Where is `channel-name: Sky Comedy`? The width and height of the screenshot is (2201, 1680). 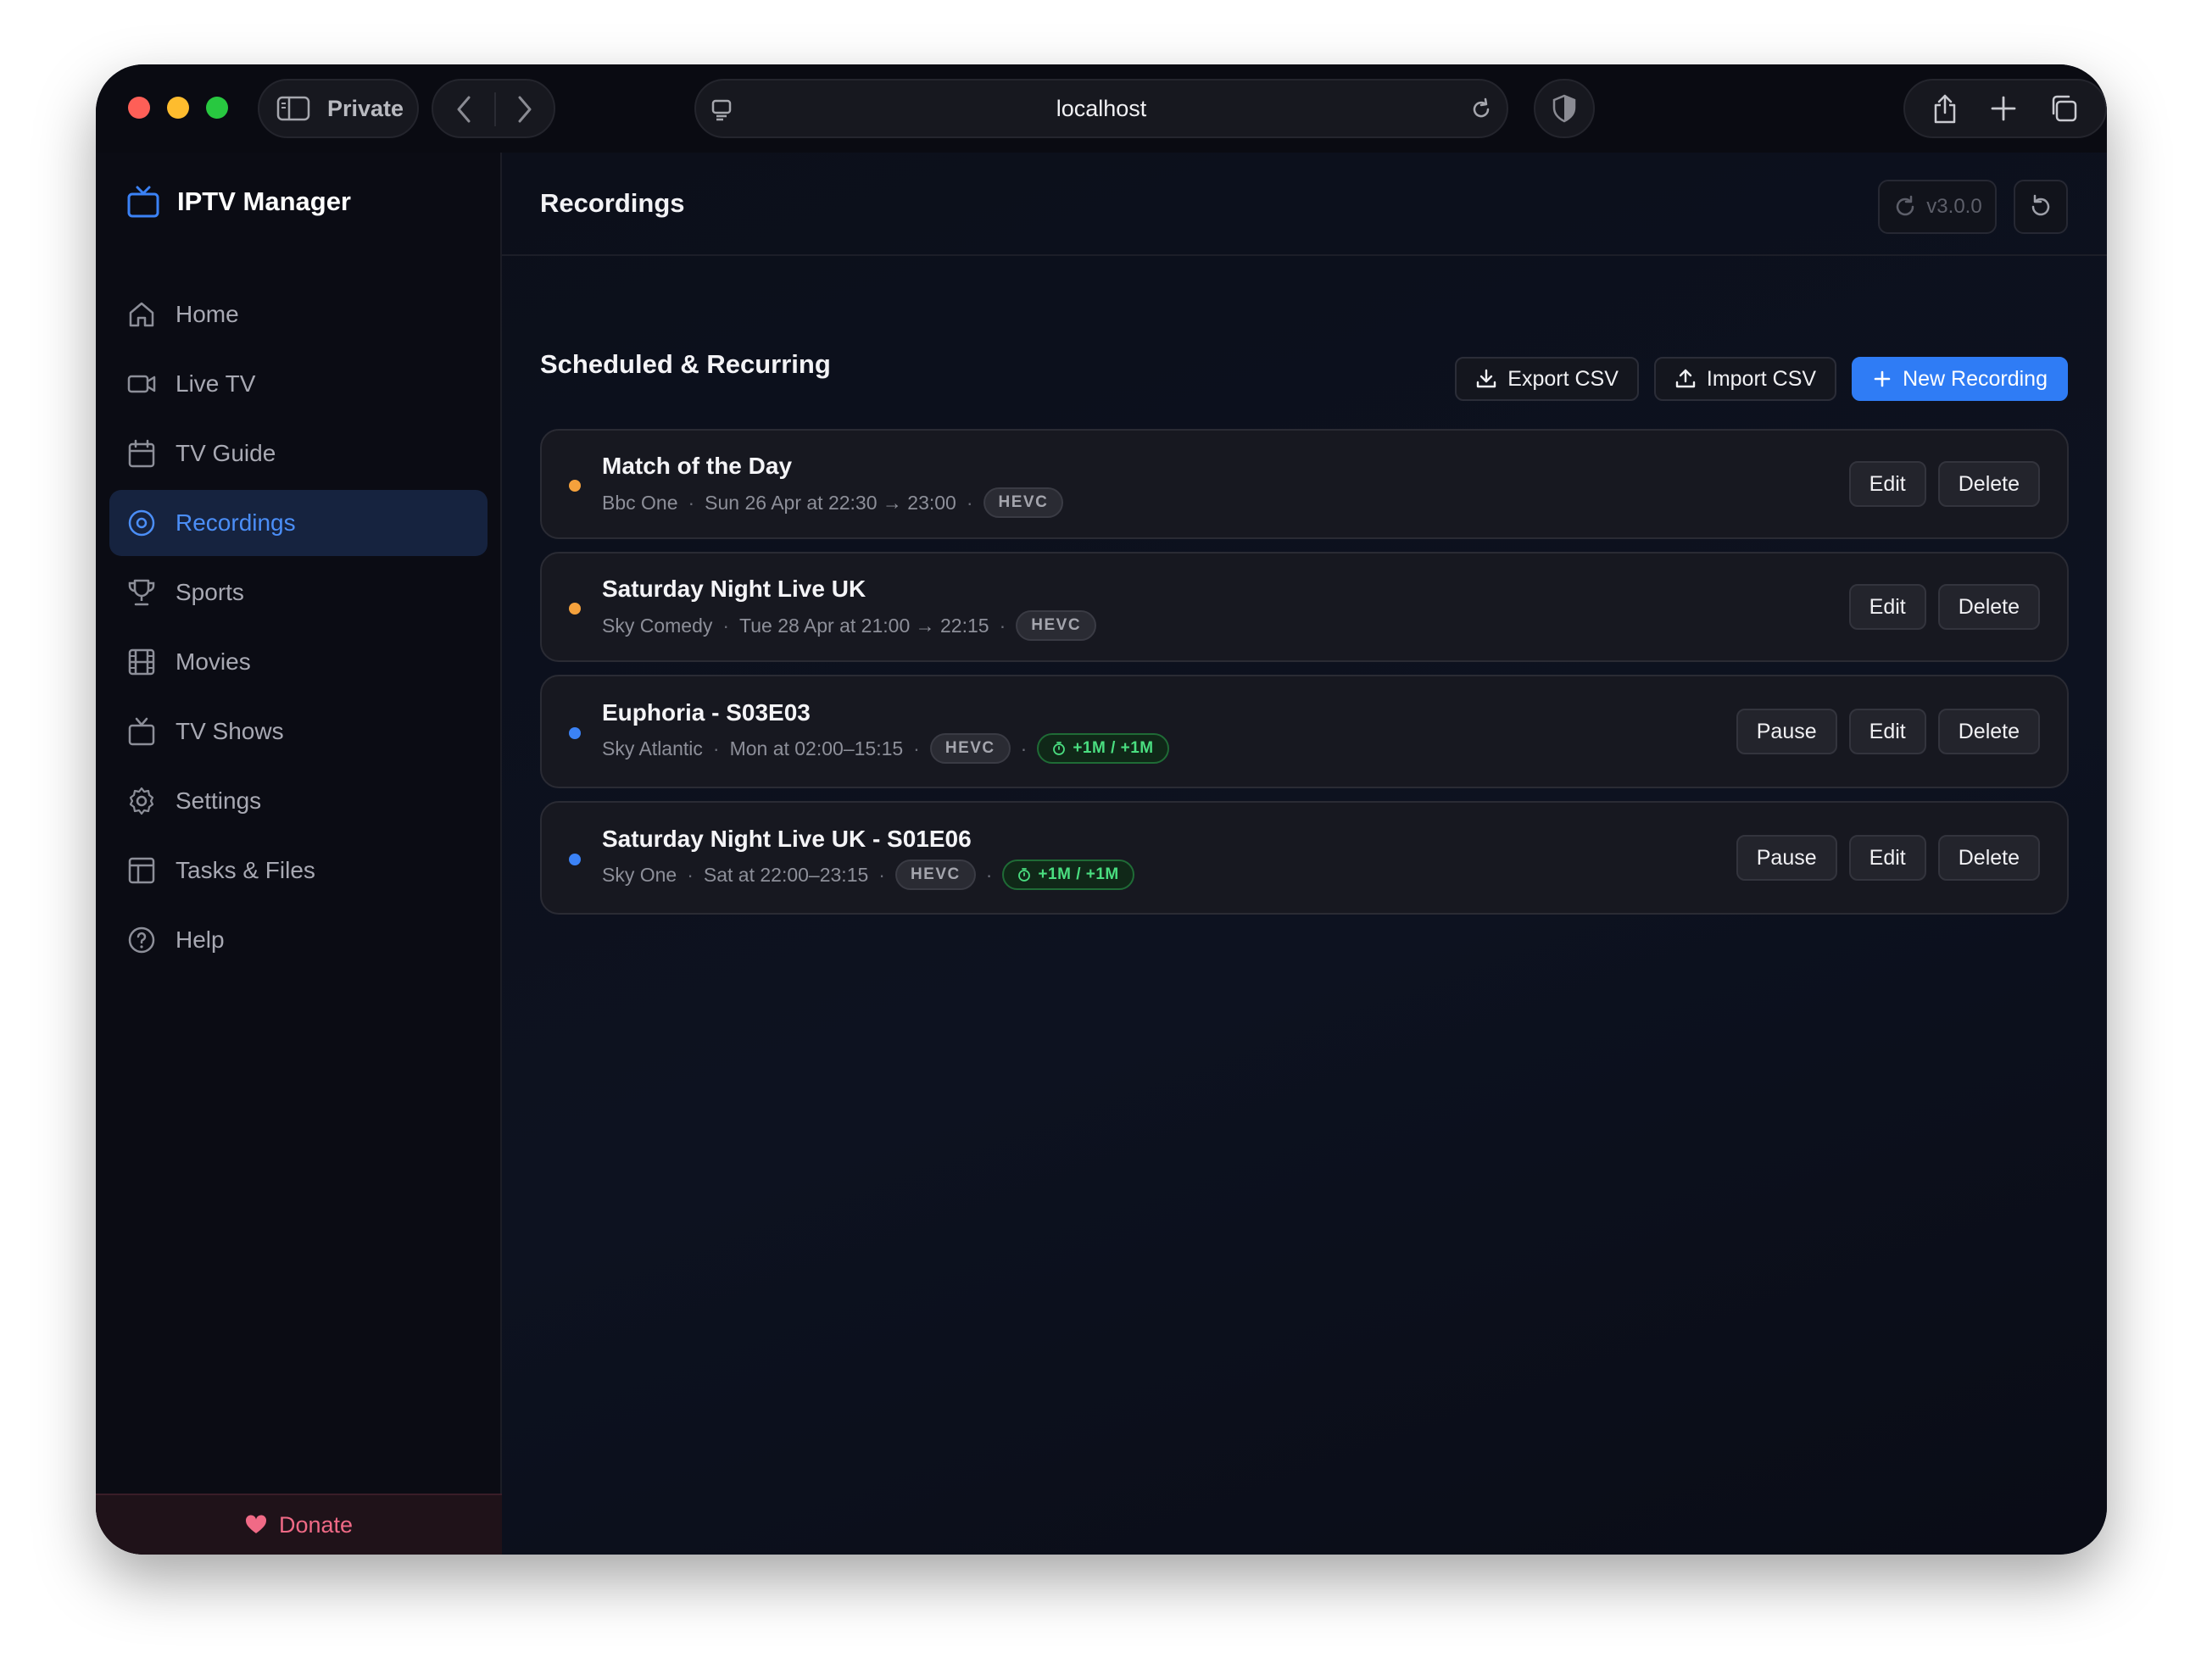
channel-name: Sky Comedy is located at coordinates (657, 625).